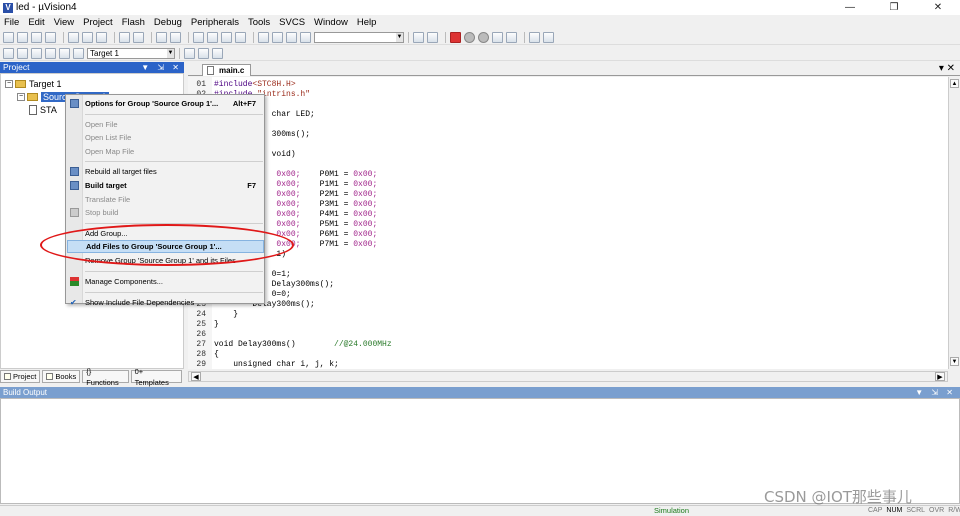 The height and width of the screenshot is (516, 960). I want to click on menu-file: File, so click(11, 22).